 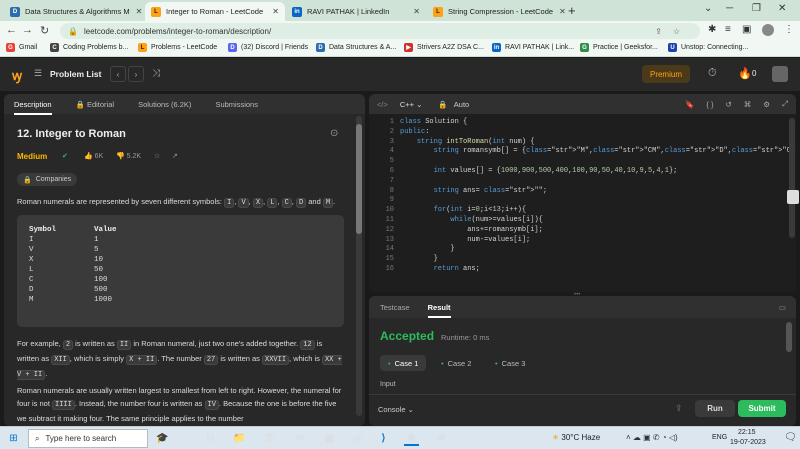 What do you see at coordinates (44, 30) in the screenshot?
I see `reload-icon: ↻` at bounding box center [44, 30].